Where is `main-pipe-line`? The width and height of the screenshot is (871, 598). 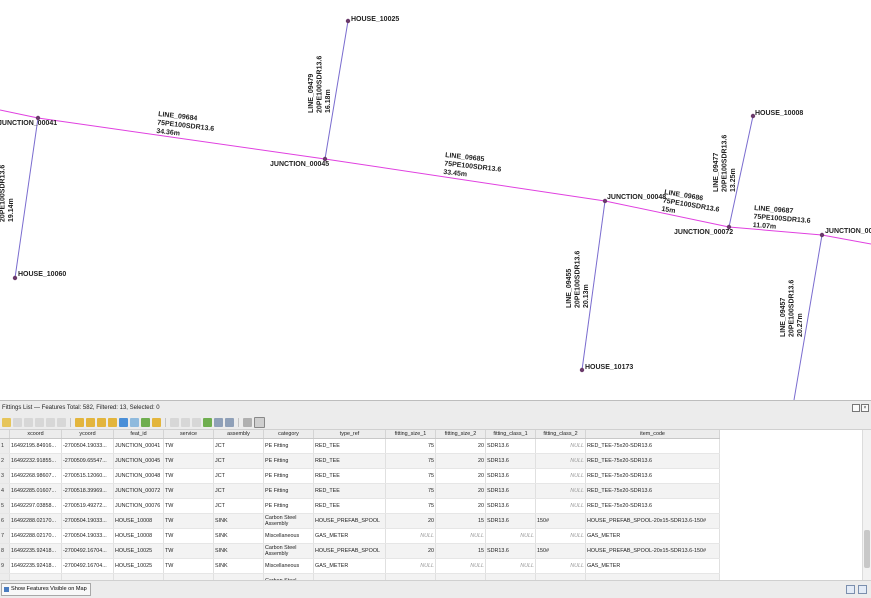 main-pipe-line is located at coordinates (846, 239).